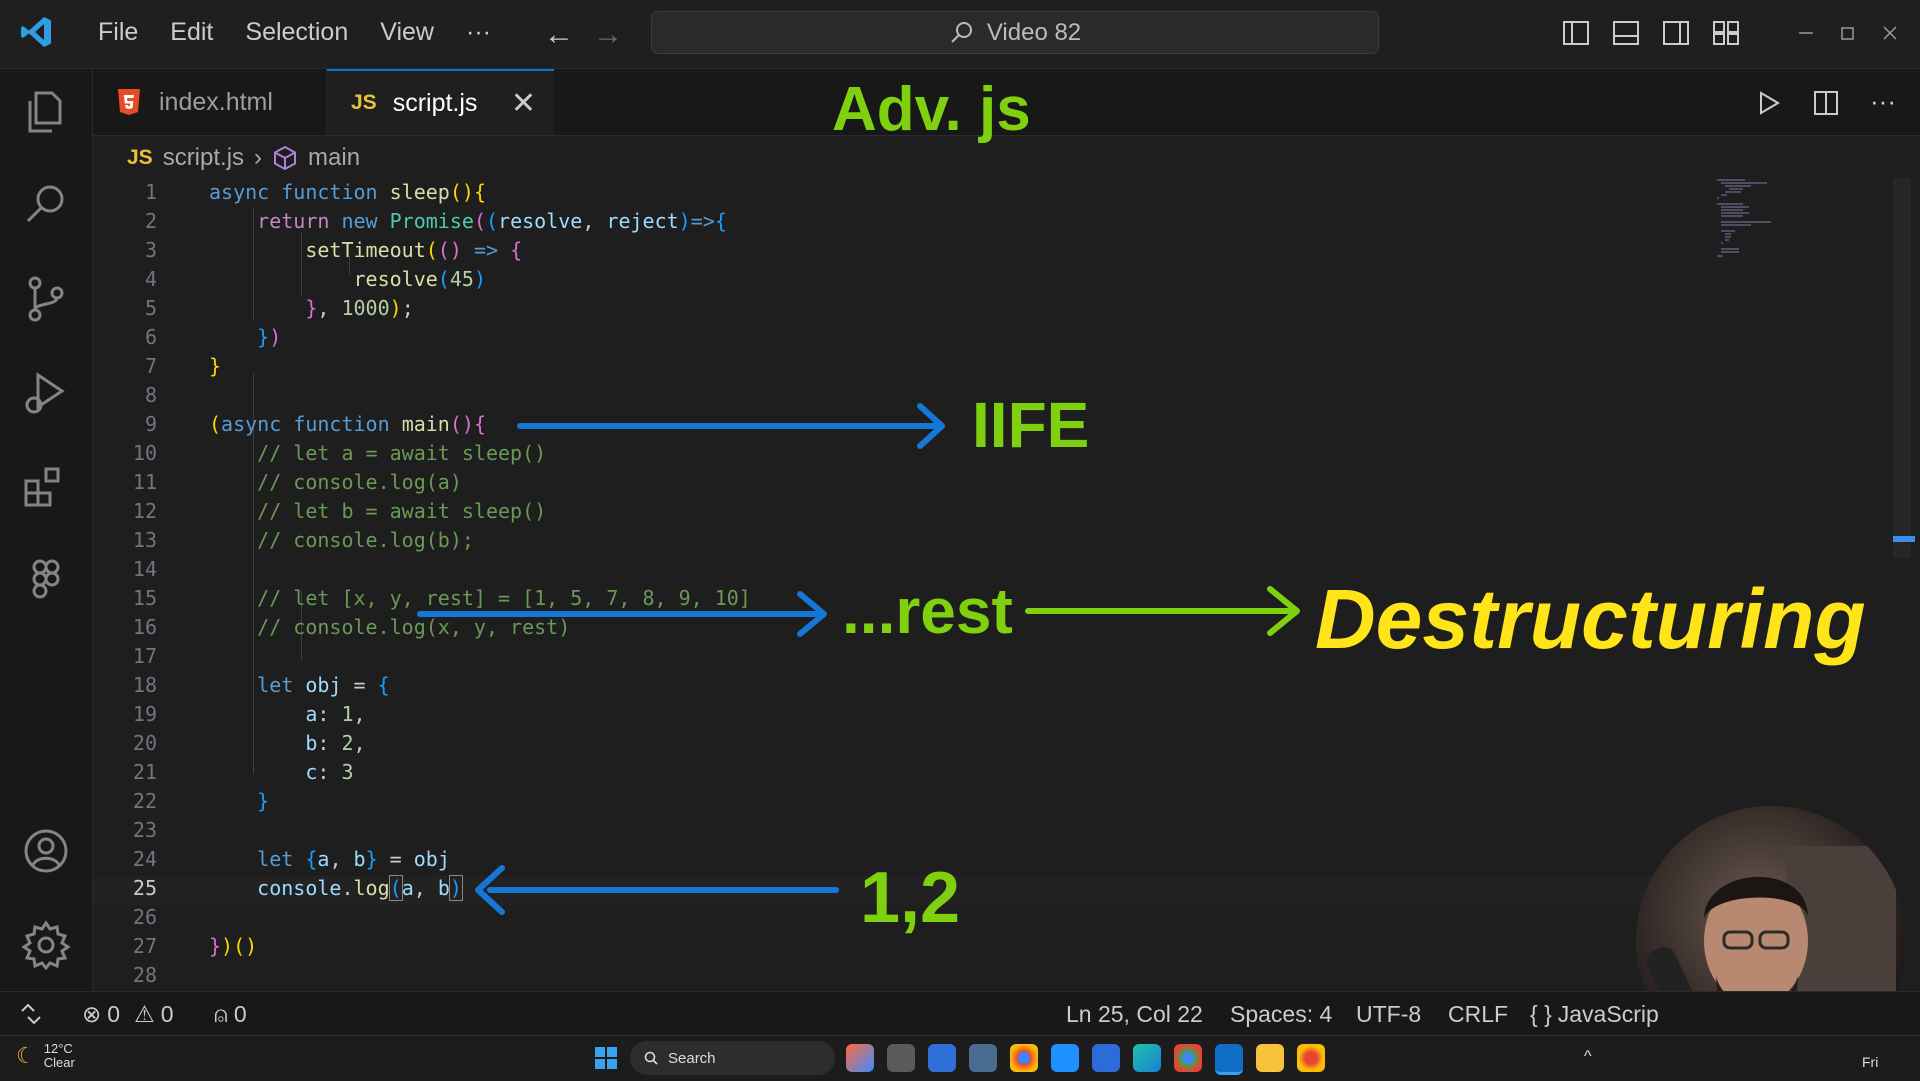 This screenshot has height=1081, width=1920. I want to click on error-icon: ⊗, so click(92, 1014).